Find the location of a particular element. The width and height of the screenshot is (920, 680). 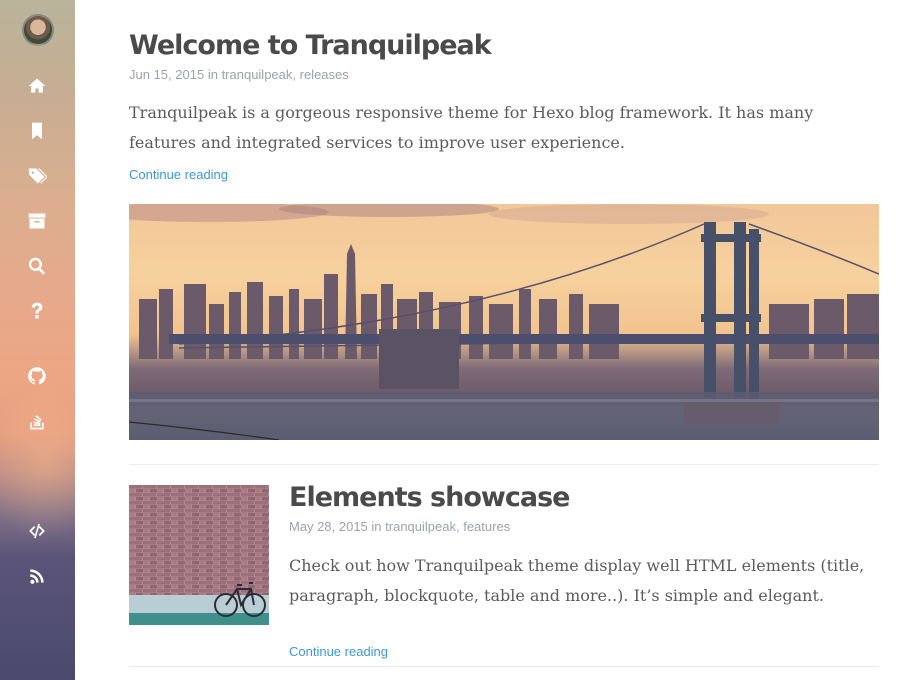

post-meta: Jun 15, 2015 in tranquilpeak, releases is located at coordinates (239, 74).